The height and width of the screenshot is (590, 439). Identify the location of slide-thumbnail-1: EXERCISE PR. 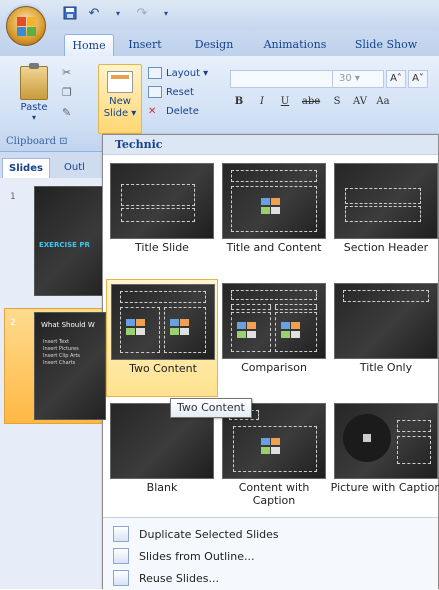
(70, 241).